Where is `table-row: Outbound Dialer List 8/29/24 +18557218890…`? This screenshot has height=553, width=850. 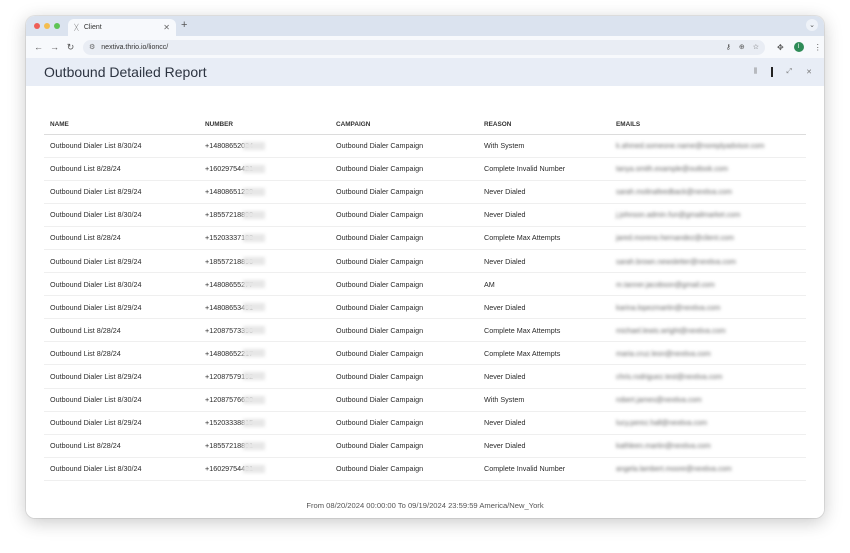 table-row: Outbound Dialer List 8/29/24 +18557218890… is located at coordinates (425, 261).